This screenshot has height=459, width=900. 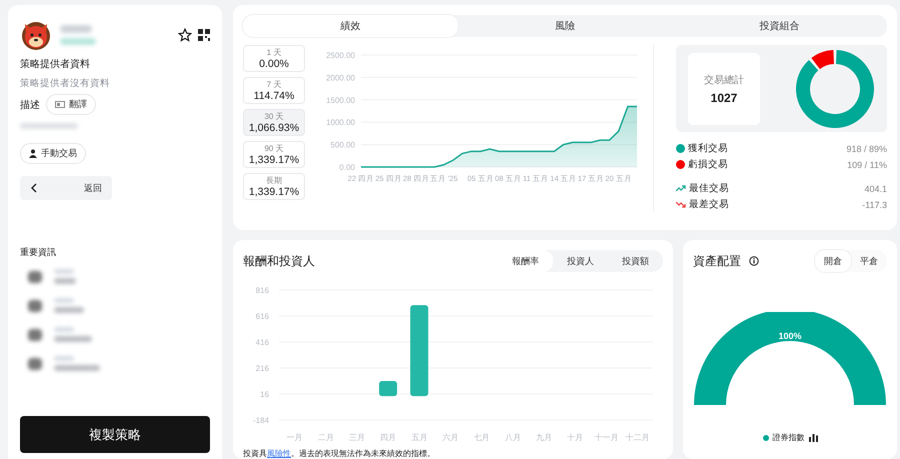 I want to click on axis-label: 216, so click(x=262, y=368).